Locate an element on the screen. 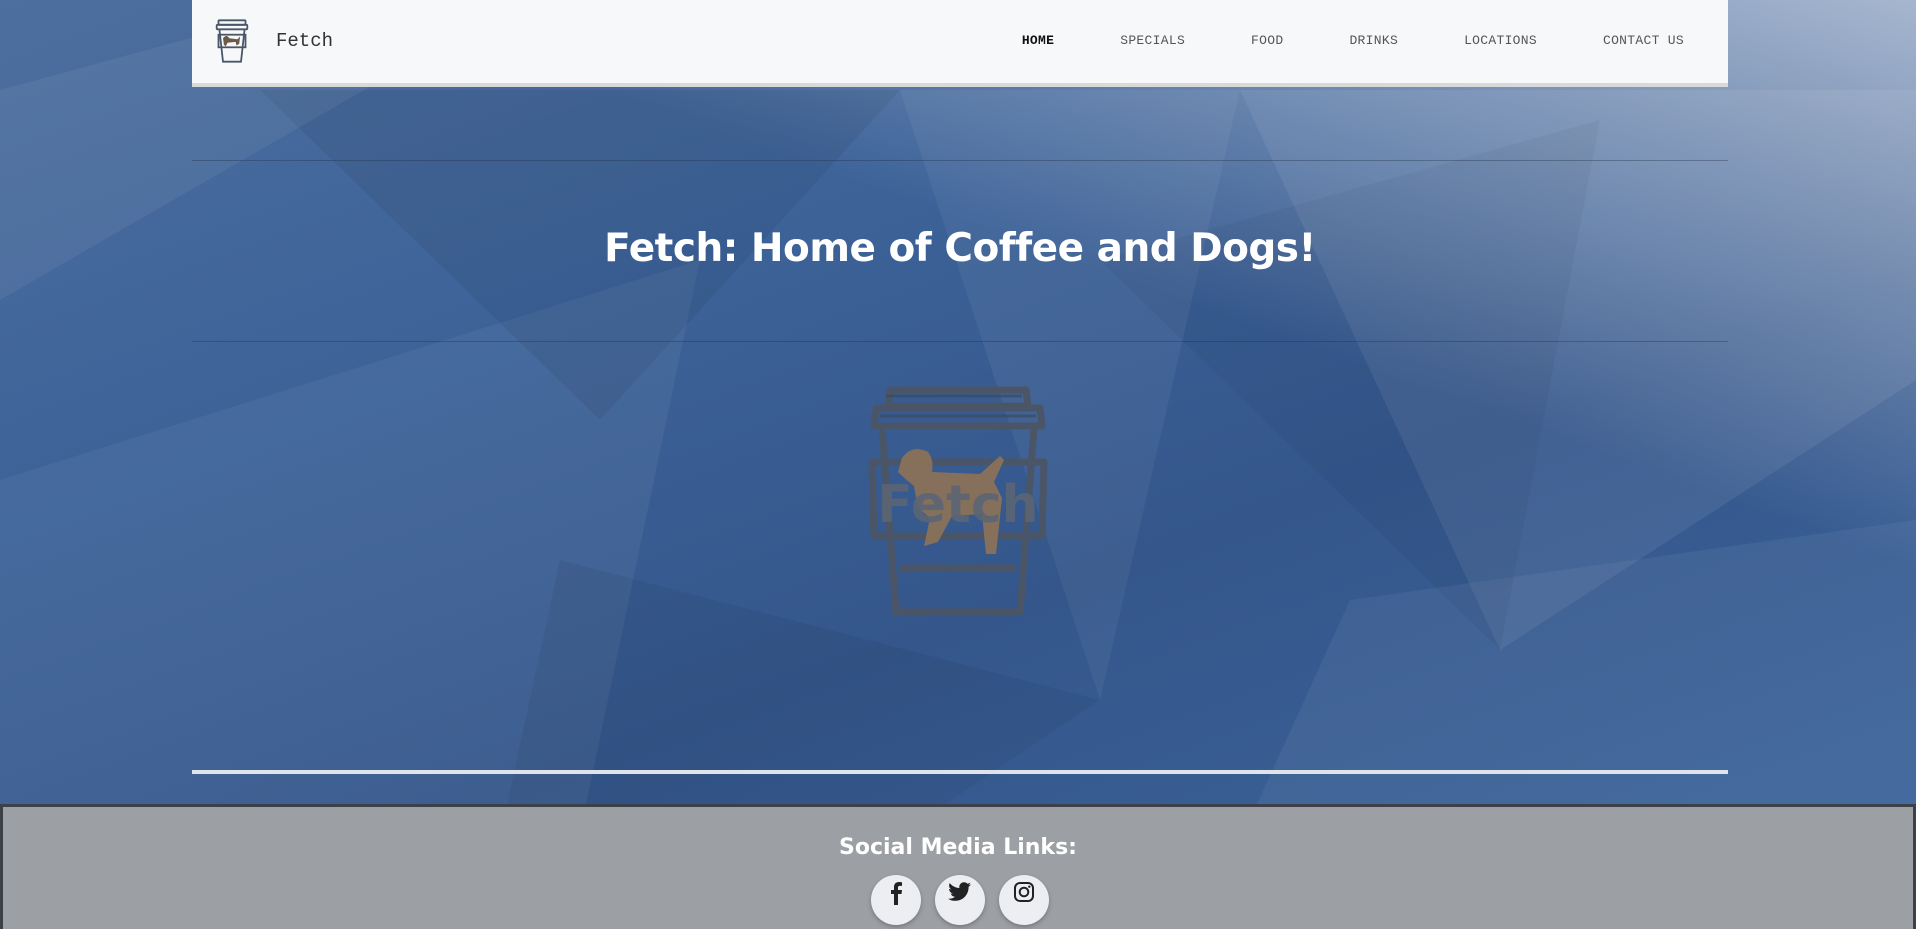  nav-home: HOME is located at coordinates (1038, 40).